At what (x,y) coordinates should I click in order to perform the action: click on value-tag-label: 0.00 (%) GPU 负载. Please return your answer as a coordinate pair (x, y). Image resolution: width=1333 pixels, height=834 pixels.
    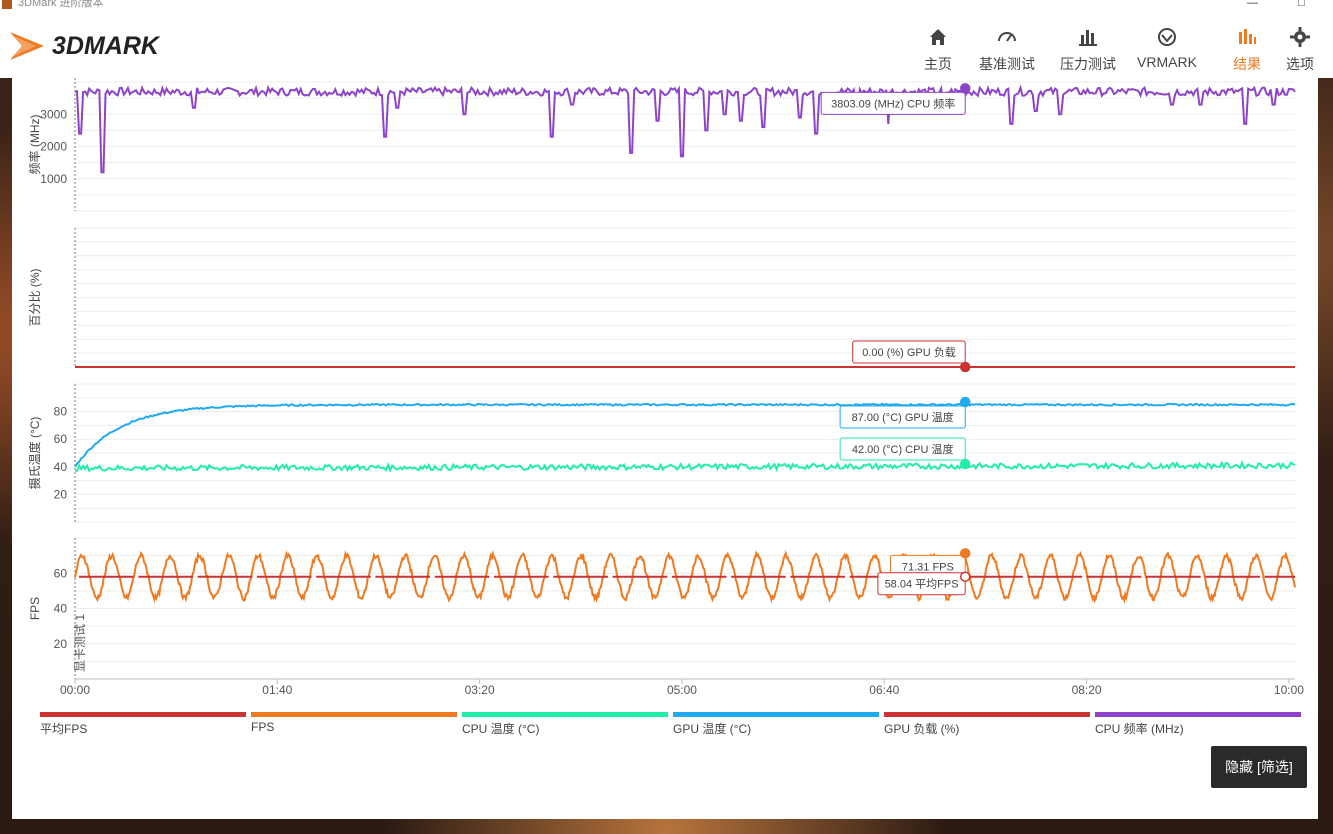
    Looking at the image, I should click on (909, 352).